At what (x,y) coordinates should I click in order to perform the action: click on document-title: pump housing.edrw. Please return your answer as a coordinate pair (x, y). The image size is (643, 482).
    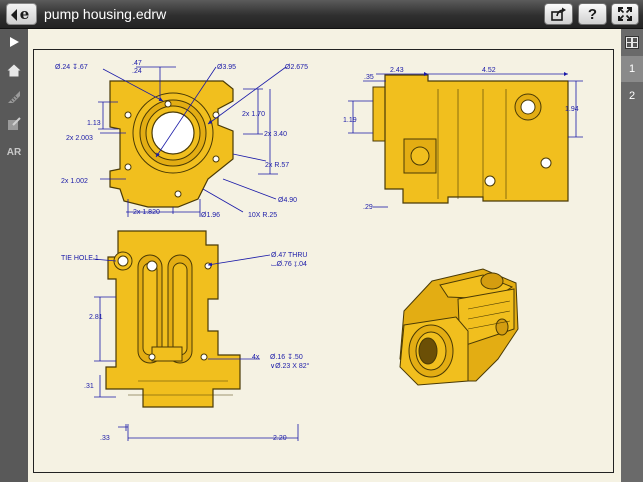
    Looking at the image, I should click on (105, 14).